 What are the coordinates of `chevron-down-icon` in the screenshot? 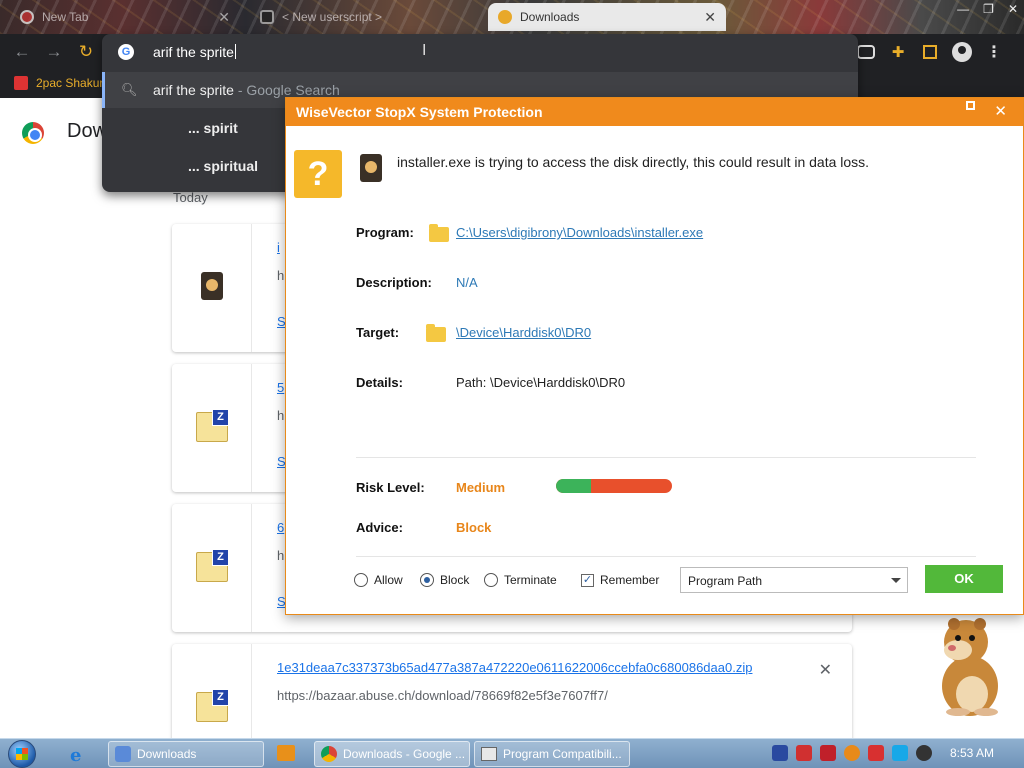 It's located at (896, 580).